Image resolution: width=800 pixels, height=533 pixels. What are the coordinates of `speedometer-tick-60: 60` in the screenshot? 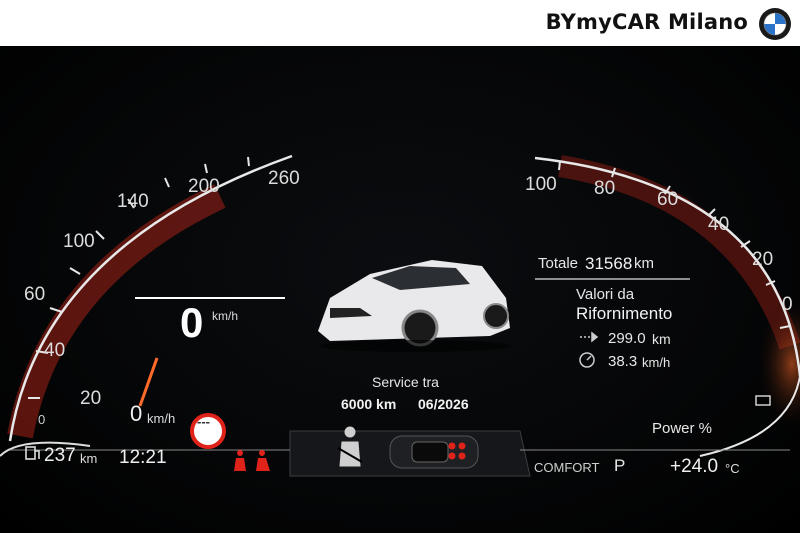 It's located at (35, 294).